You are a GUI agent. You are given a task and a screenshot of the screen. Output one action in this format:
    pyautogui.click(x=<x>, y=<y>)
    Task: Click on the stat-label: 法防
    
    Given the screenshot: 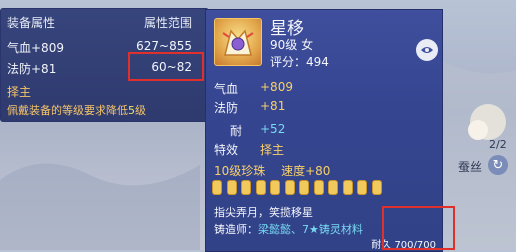 What is the action you would take?
    pyautogui.click(x=226, y=108)
    